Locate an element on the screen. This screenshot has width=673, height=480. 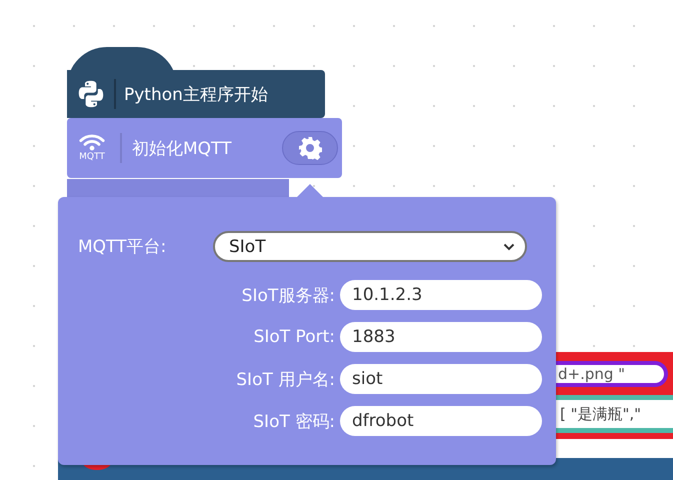
field-label: SIoT 密码: is located at coordinates (293, 421).